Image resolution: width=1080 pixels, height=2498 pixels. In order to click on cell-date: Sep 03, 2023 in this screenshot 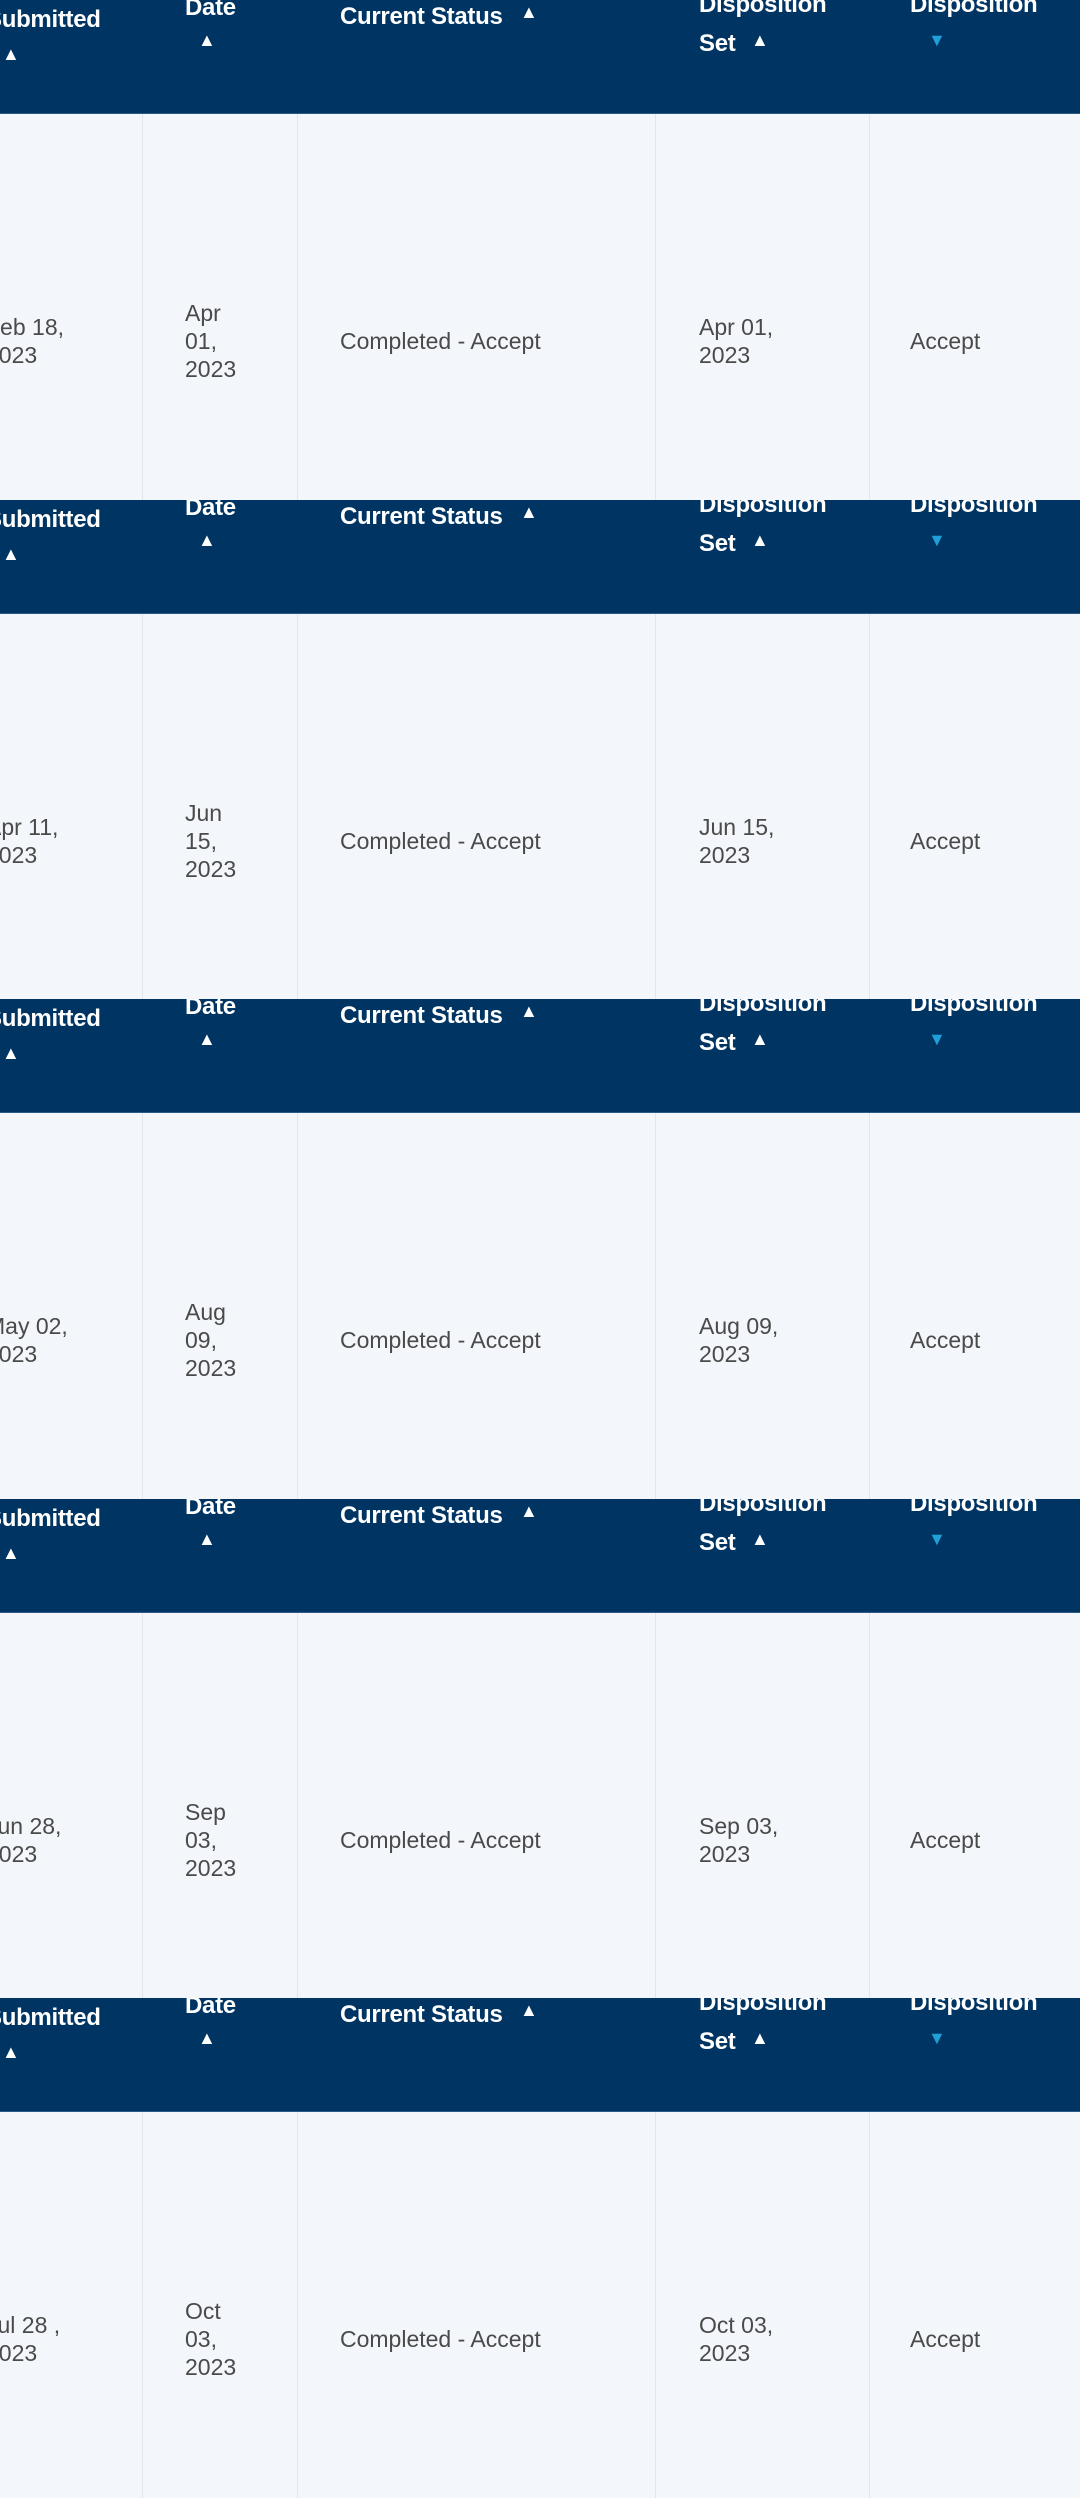, I will do `click(220, 1805)`.